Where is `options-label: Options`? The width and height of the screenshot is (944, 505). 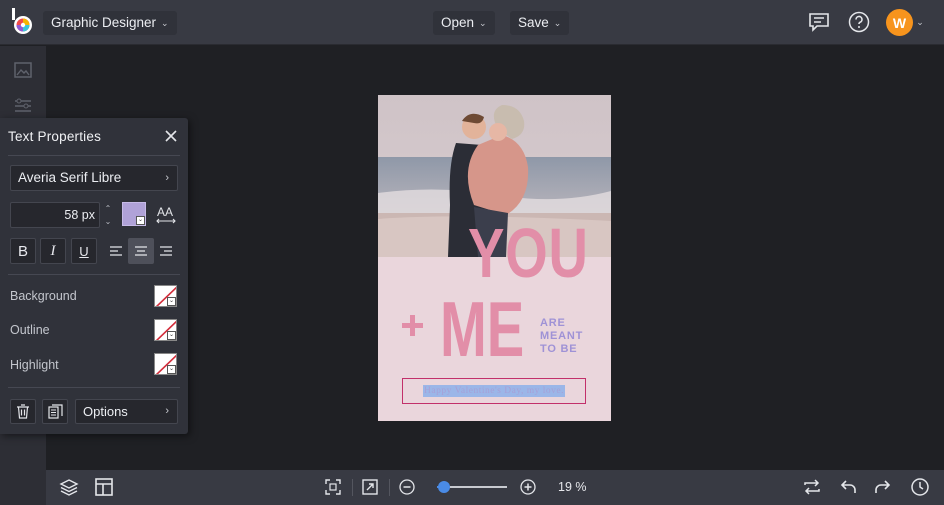 options-label: Options is located at coordinates (105, 411).